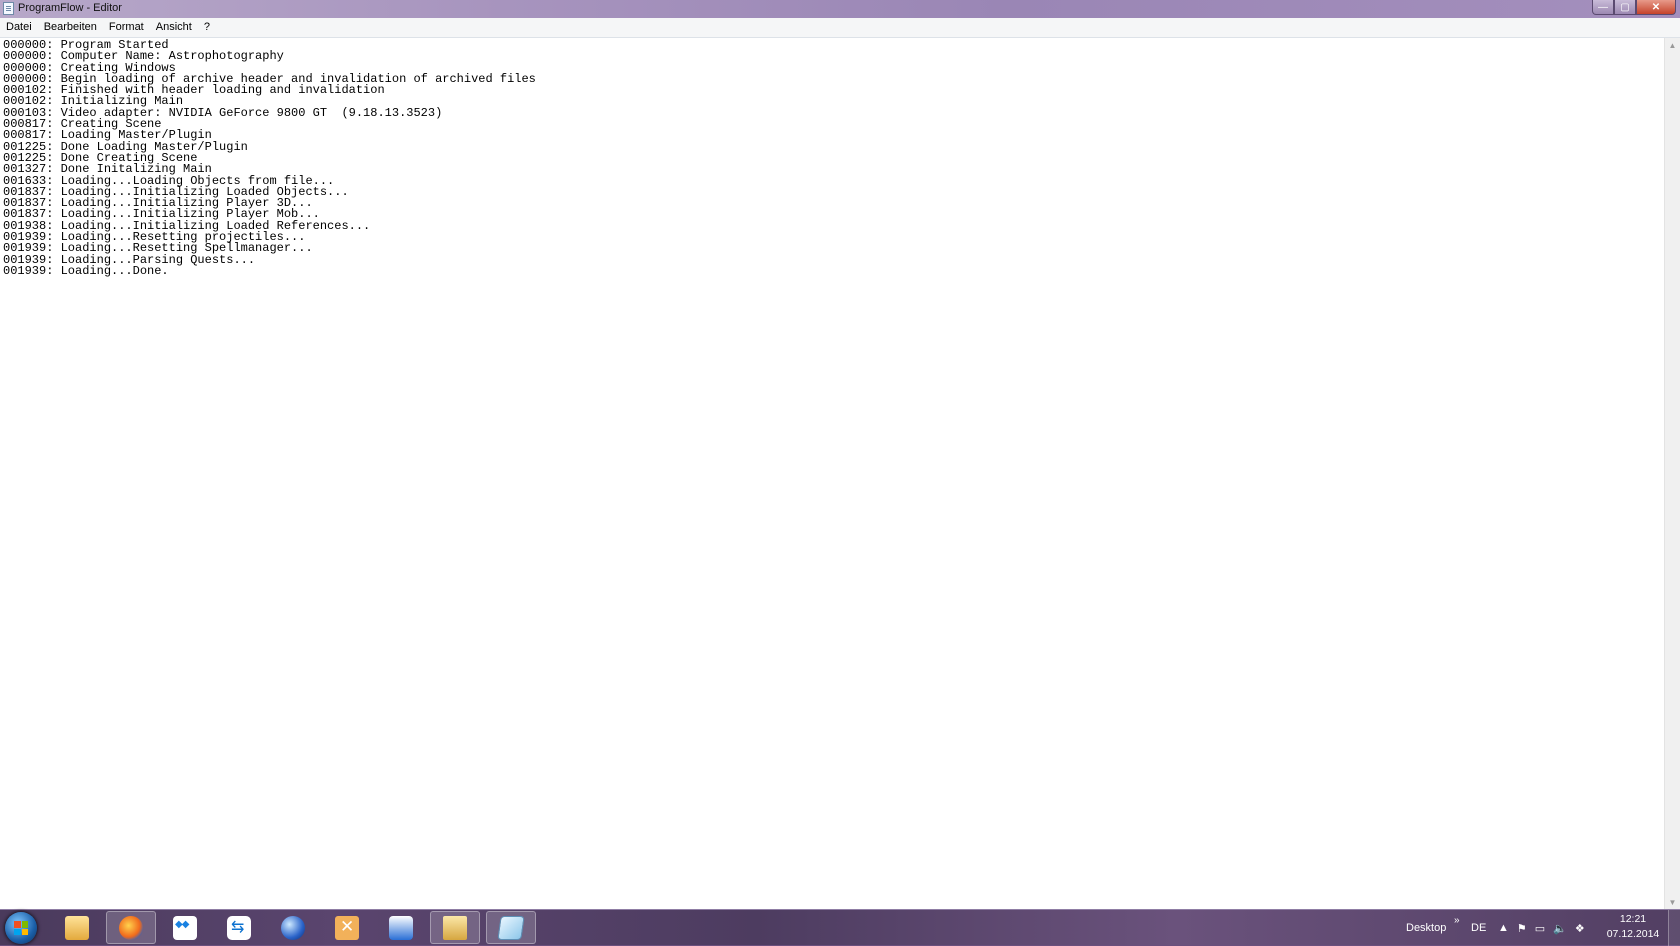  I want to click on taskbar-teamviewer, so click(239, 927).